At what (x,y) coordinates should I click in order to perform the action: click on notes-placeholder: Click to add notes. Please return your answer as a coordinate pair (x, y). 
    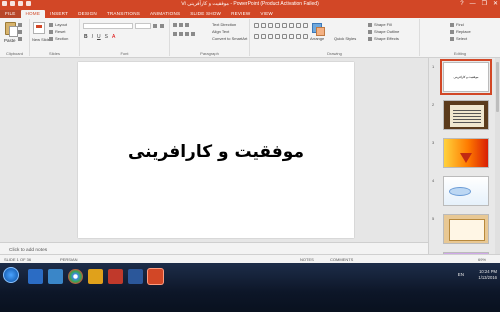
    Looking at the image, I should click on (28, 250).